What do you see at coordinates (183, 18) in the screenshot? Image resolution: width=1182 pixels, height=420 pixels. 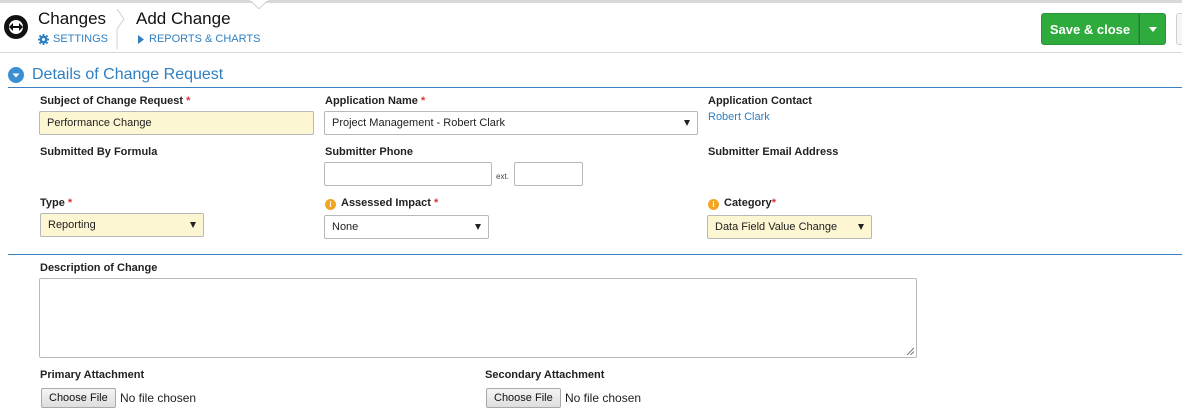 I see `page-title: Add Change` at bounding box center [183, 18].